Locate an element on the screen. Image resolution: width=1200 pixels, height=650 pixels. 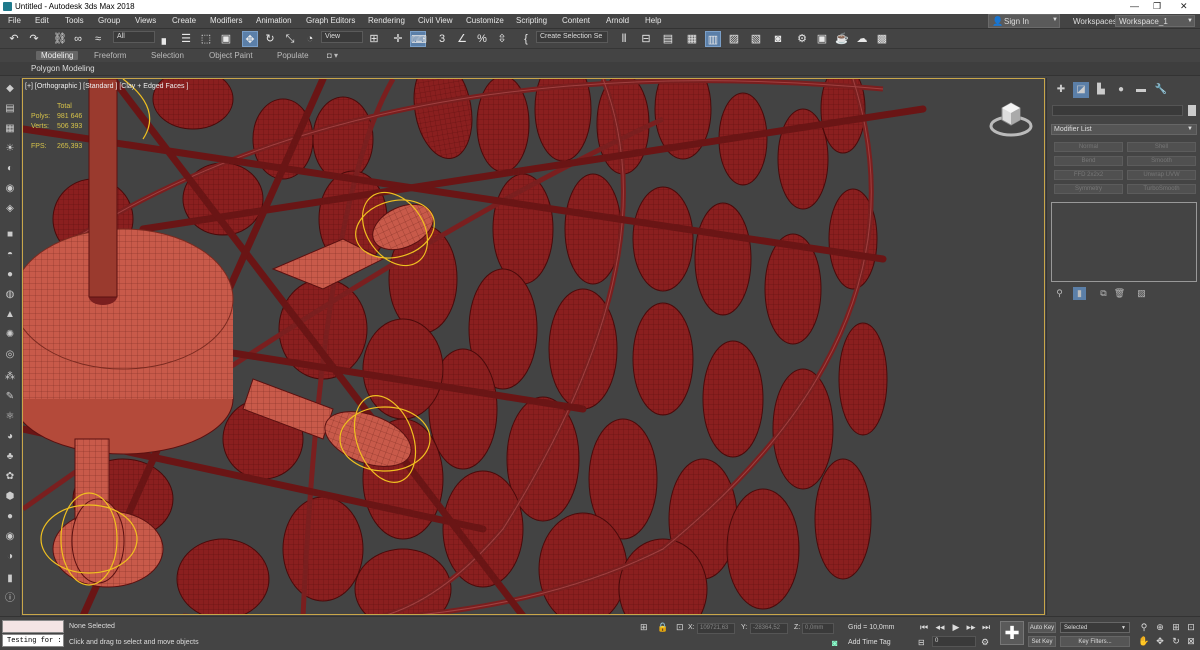
menu-edit: Edit is located at coordinates (42, 20).